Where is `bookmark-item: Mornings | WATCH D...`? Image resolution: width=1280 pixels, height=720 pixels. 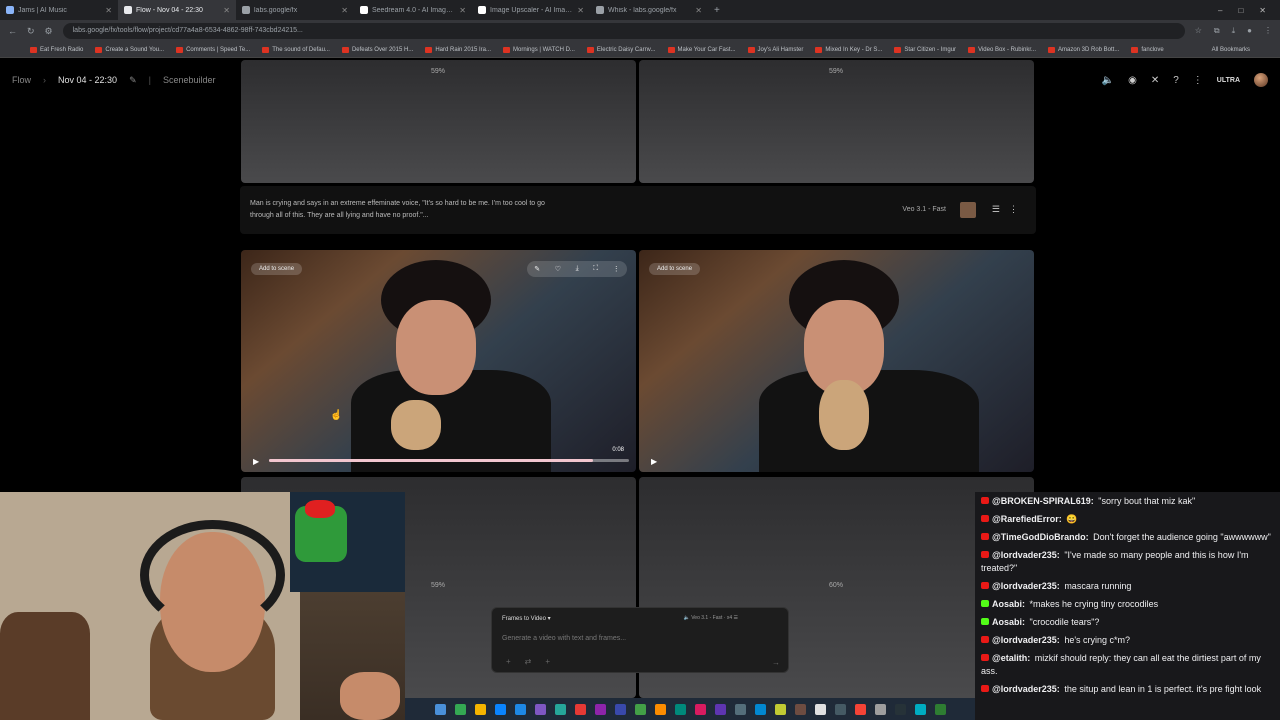 bookmark-item: Mornings | WATCH D... is located at coordinates (539, 49).